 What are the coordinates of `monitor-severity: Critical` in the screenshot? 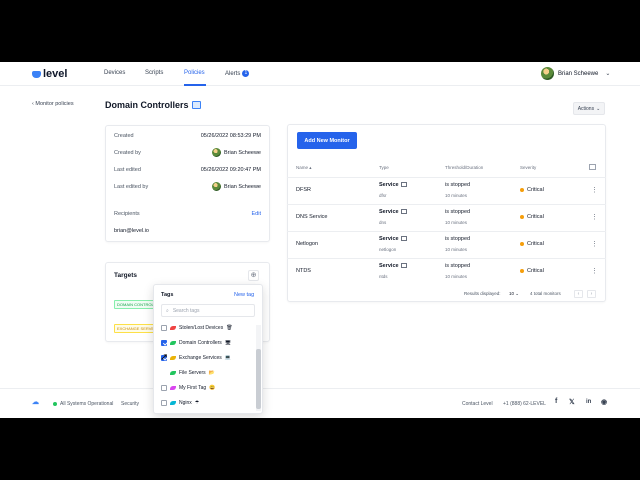 It's located at (532, 244).